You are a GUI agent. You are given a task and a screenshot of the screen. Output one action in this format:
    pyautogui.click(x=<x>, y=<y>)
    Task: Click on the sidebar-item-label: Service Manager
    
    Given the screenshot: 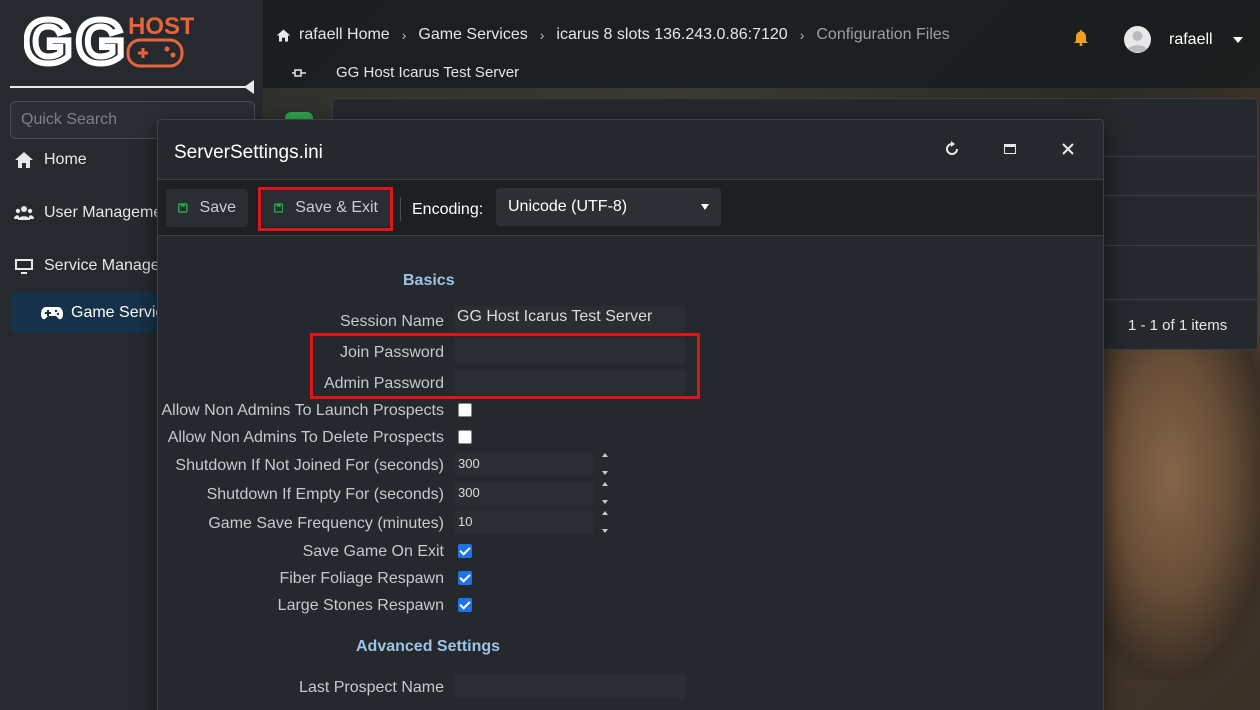 What is the action you would take?
    pyautogui.click(x=104, y=265)
    